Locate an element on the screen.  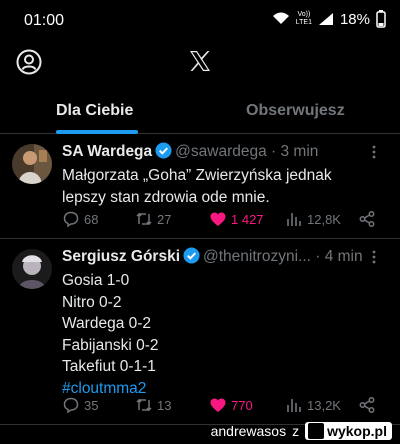
top-bar is located at coordinates (200, 64).